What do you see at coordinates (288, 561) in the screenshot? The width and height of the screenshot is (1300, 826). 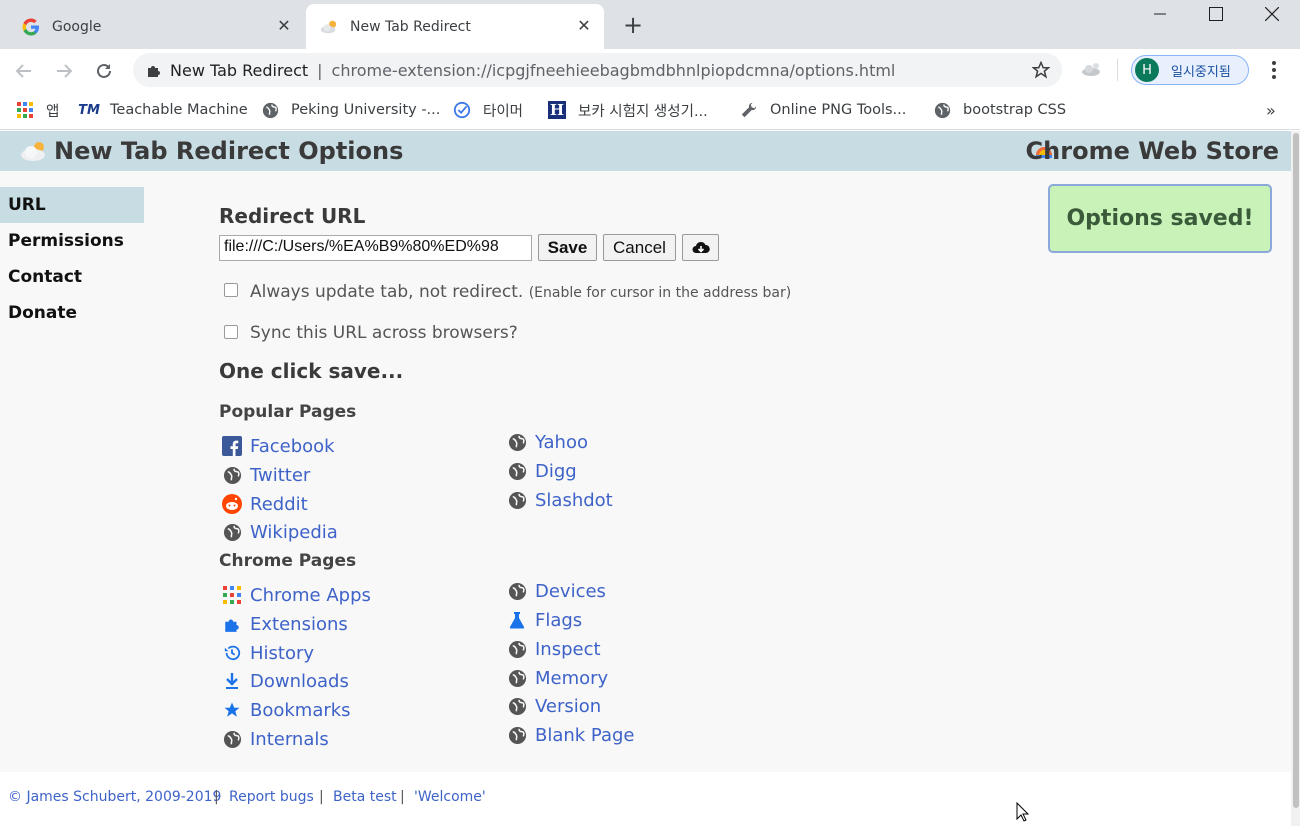 I see `chrome-pages-heading: Chrome Pages` at bounding box center [288, 561].